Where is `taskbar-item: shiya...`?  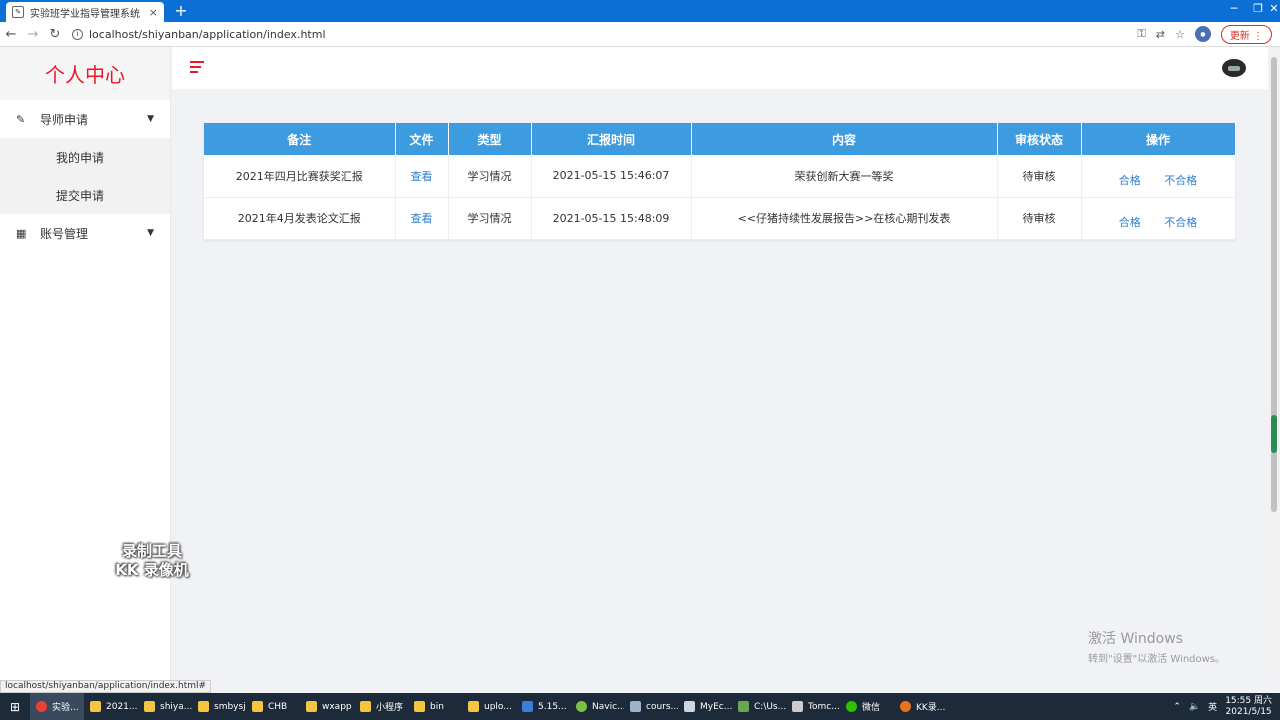 taskbar-item: shiya... is located at coordinates (165, 706).